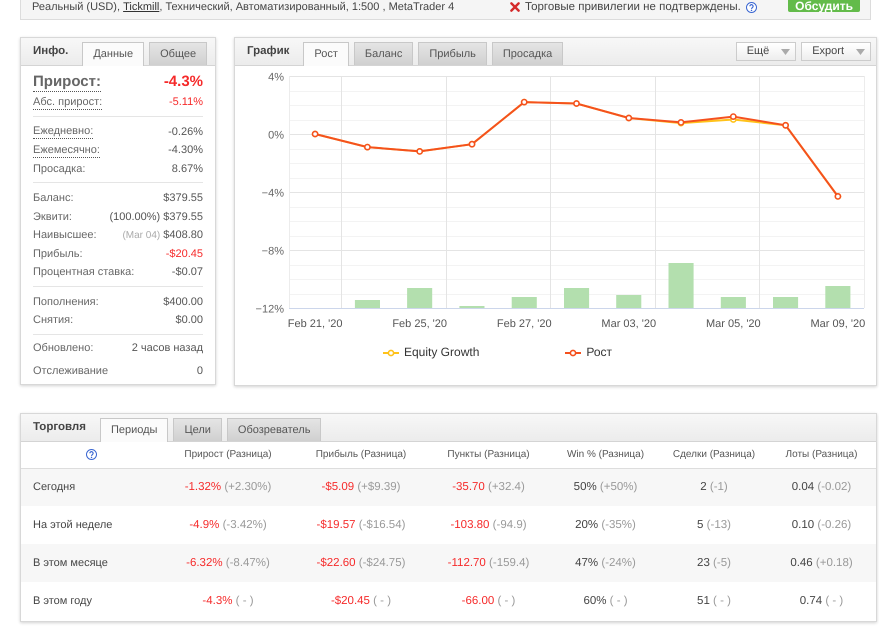 The width and height of the screenshot is (879, 628). I want to click on cell-value: 5, so click(700, 524).